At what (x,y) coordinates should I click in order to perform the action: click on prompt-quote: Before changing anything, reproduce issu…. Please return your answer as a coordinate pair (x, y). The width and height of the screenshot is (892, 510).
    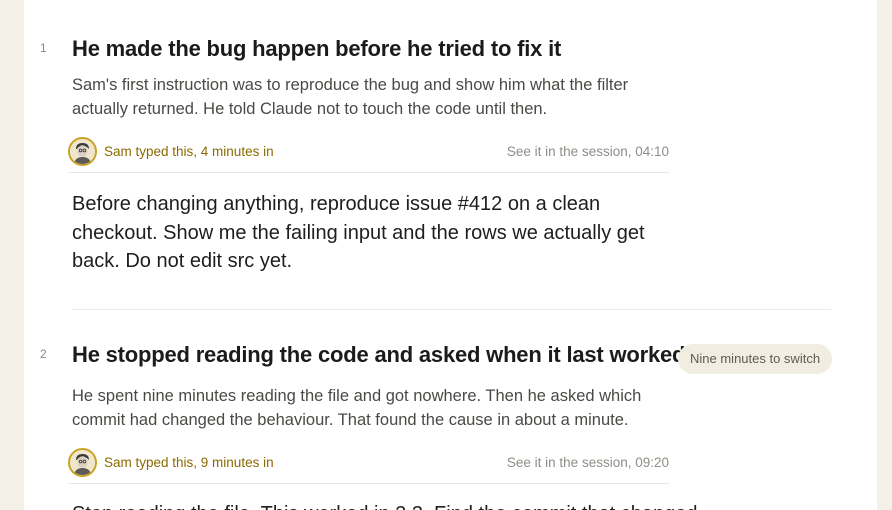
    Looking at the image, I should click on (358, 232).